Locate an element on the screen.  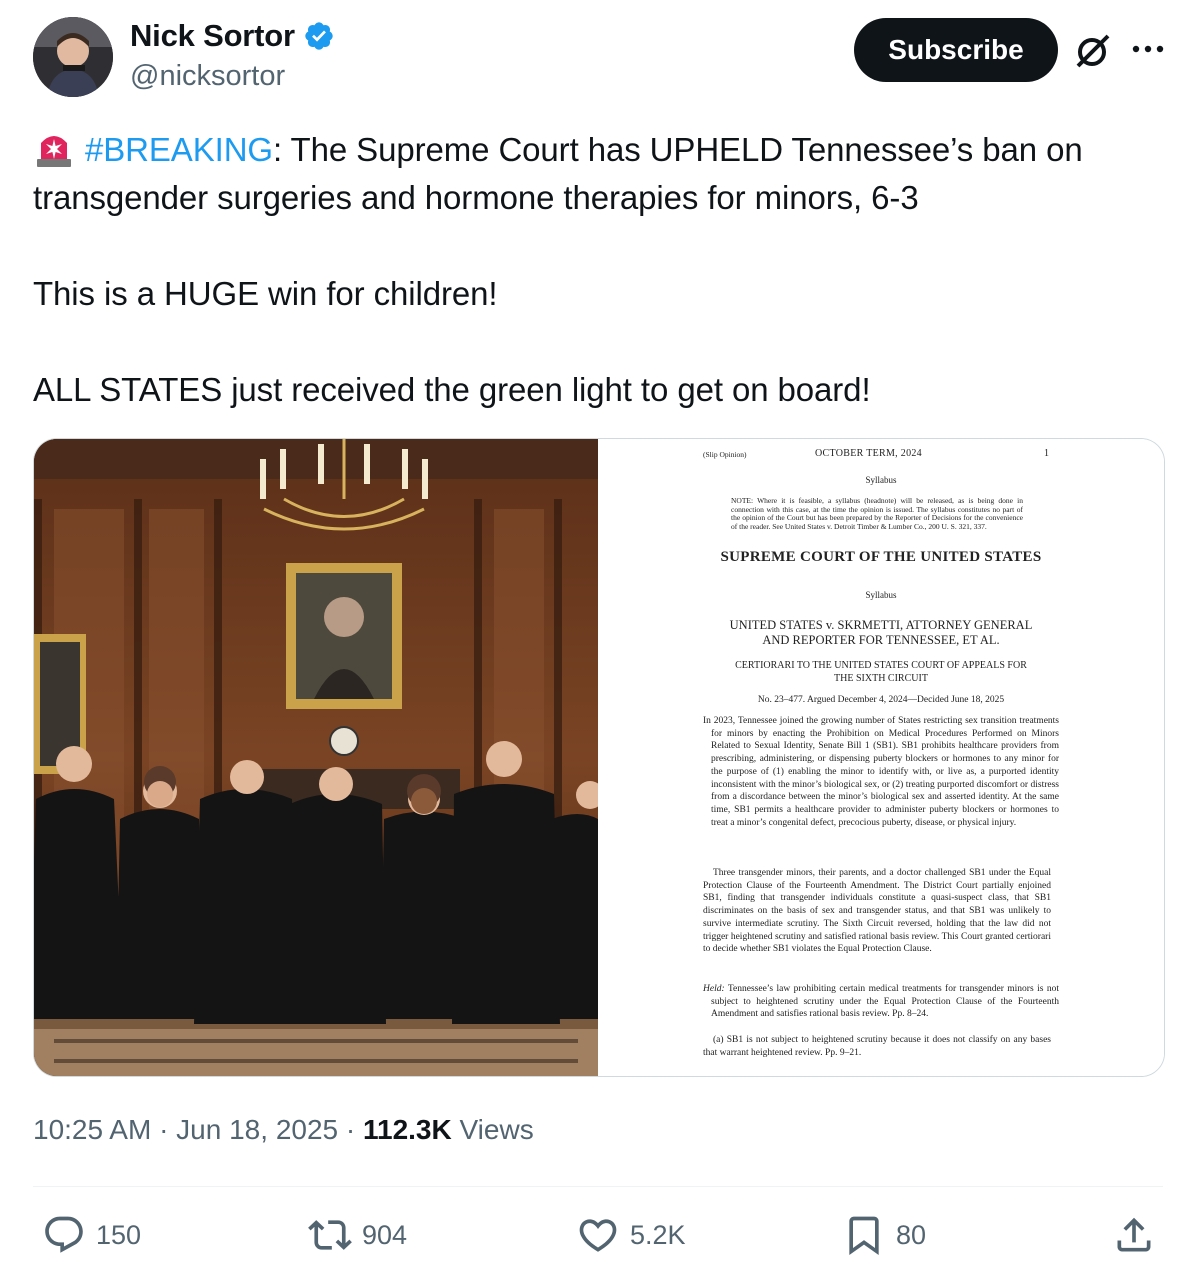
tweet-line-2: This is a HUGE win for children! is located at coordinates (265, 293).